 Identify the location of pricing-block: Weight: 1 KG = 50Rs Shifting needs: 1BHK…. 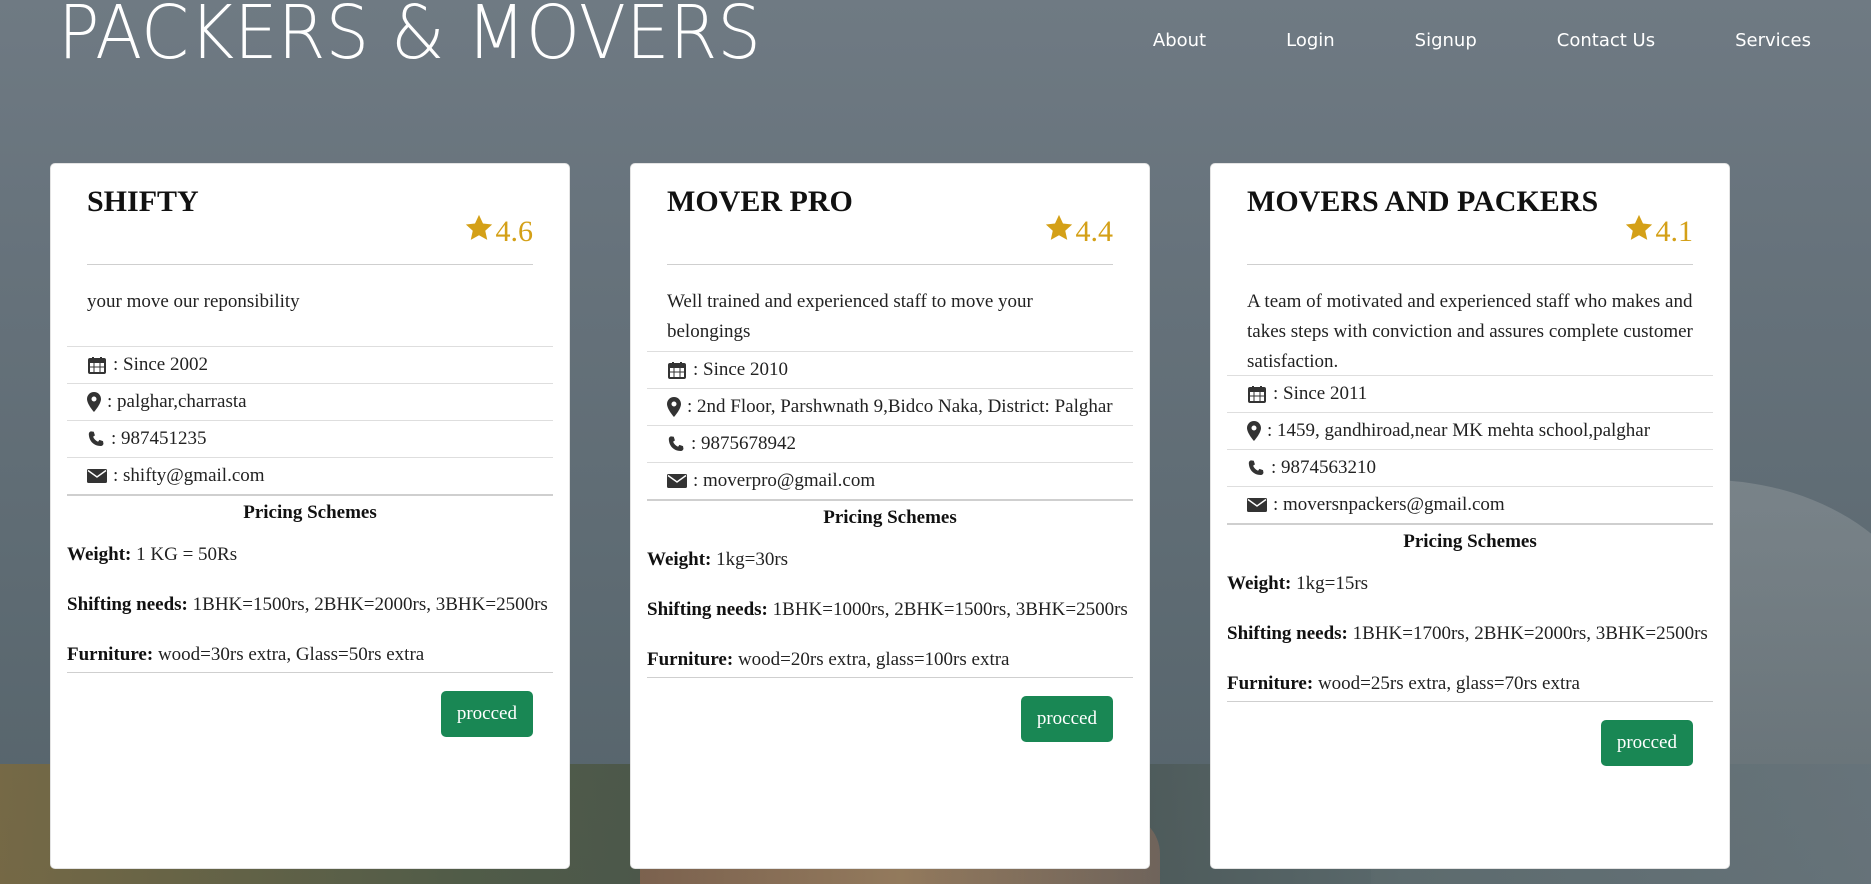
(310, 605).